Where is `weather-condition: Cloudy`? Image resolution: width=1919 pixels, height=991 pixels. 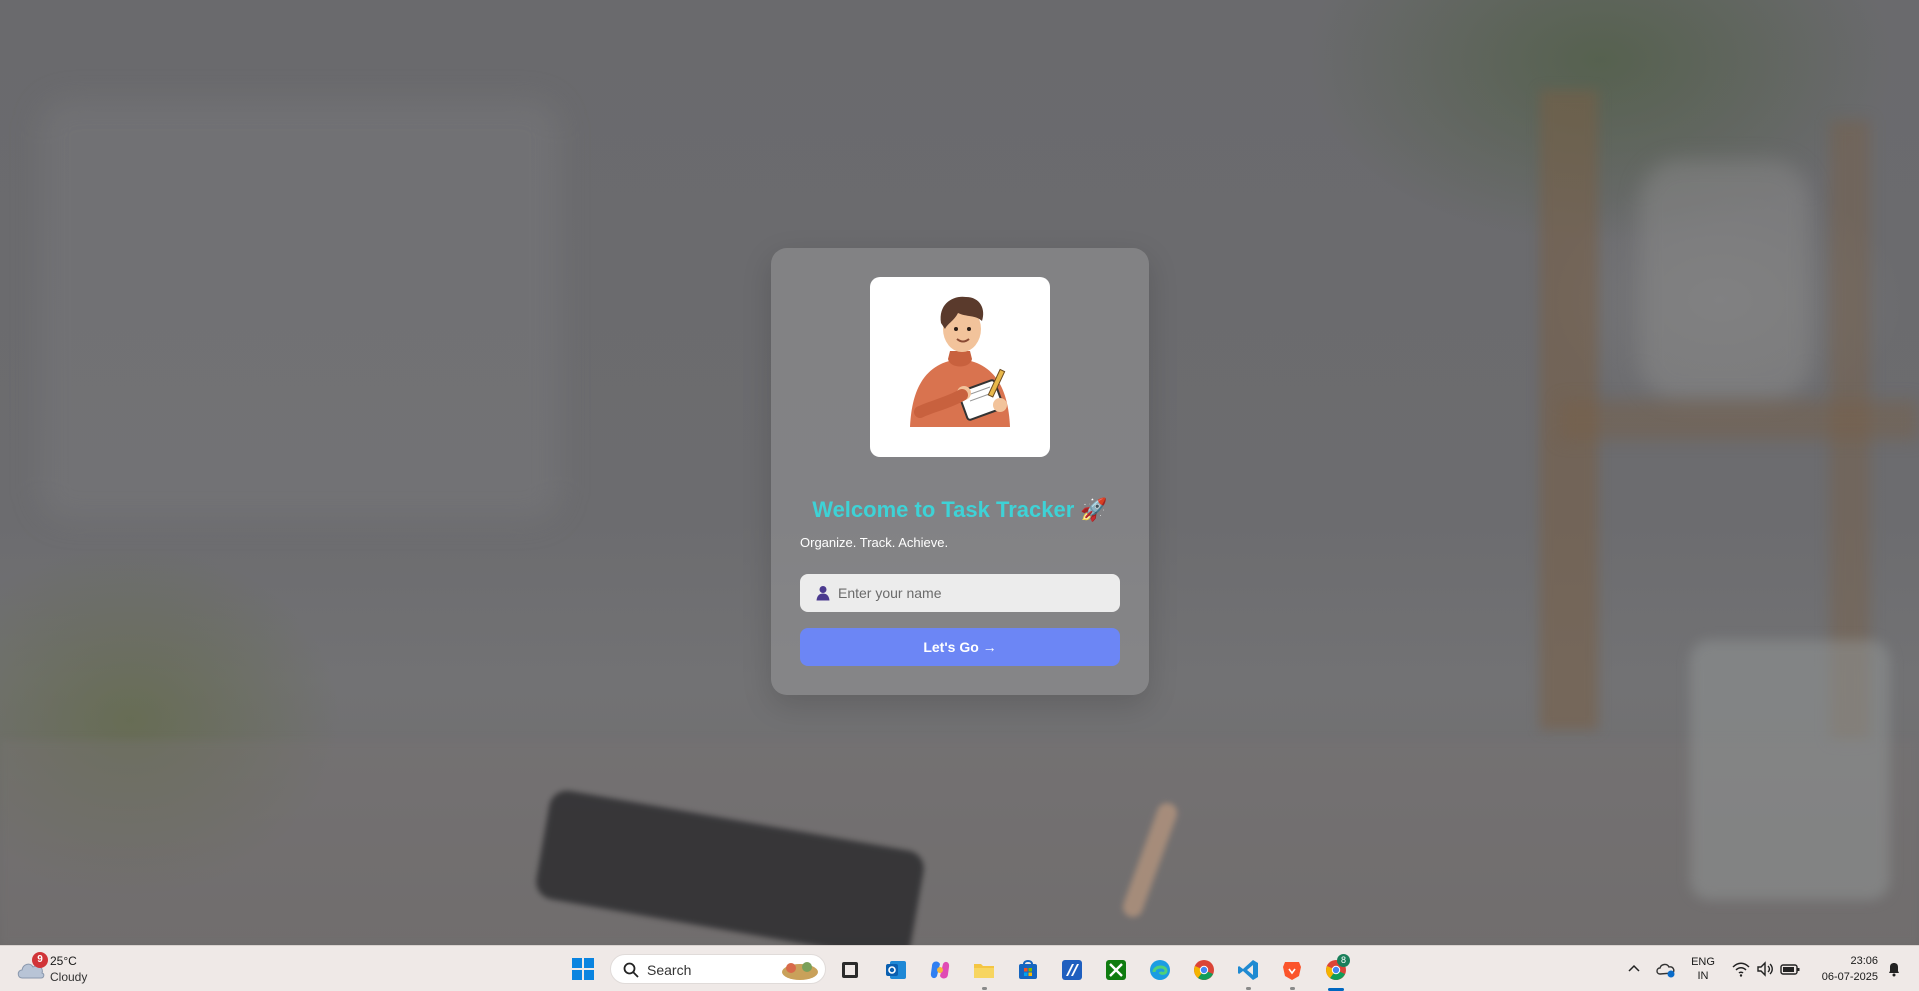 weather-condition: Cloudy is located at coordinates (69, 977).